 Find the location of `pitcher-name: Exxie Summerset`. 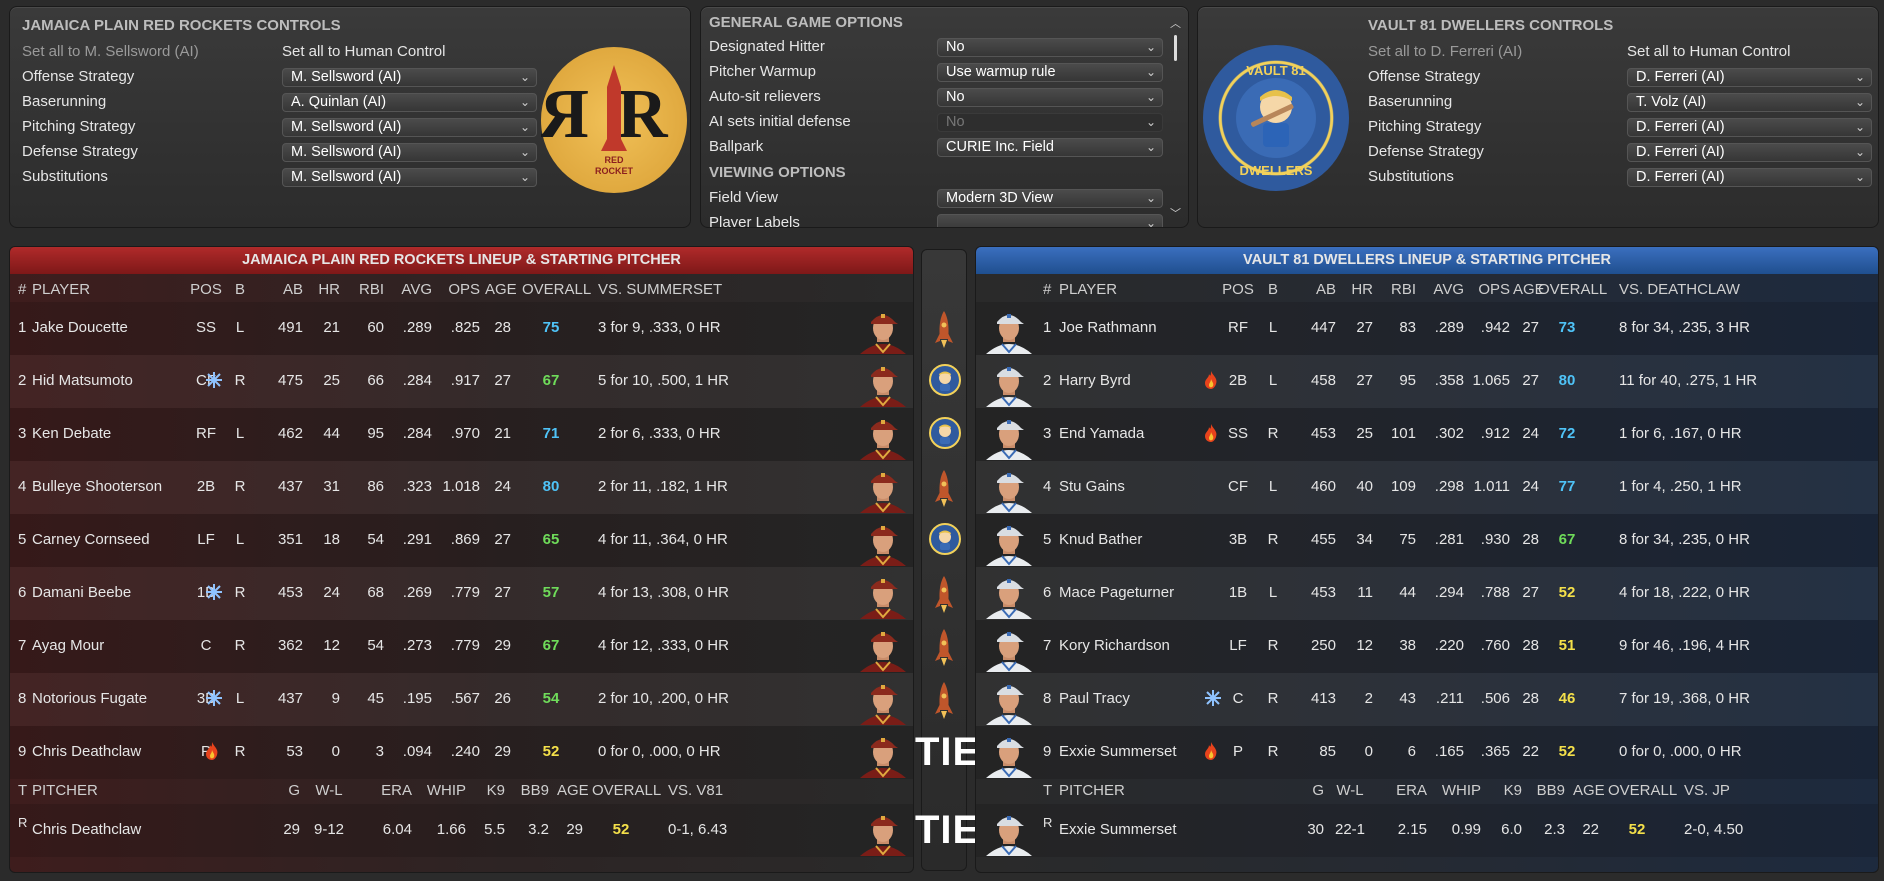

pitcher-name: Exxie Summerset is located at coordinates (1118, 829).